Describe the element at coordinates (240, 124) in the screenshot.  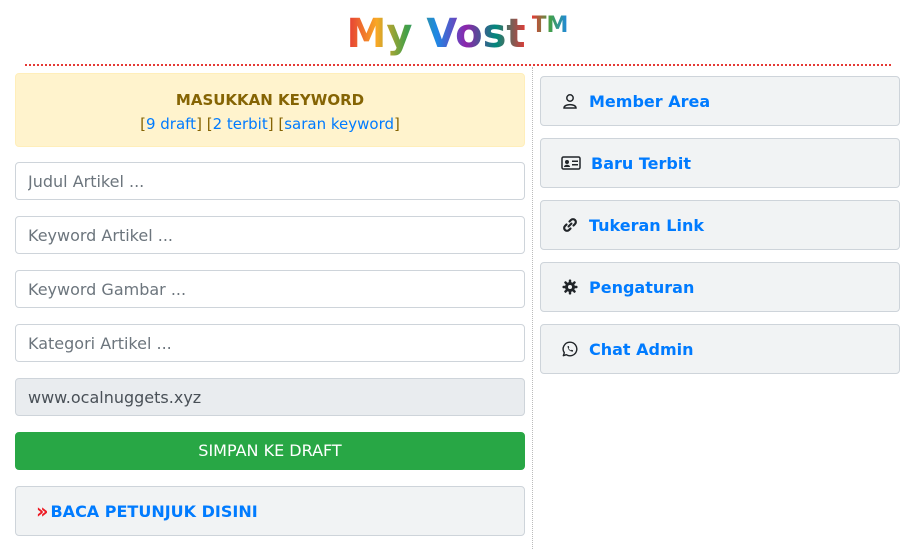
I see `published-count-link: 2 terbit` at that location.